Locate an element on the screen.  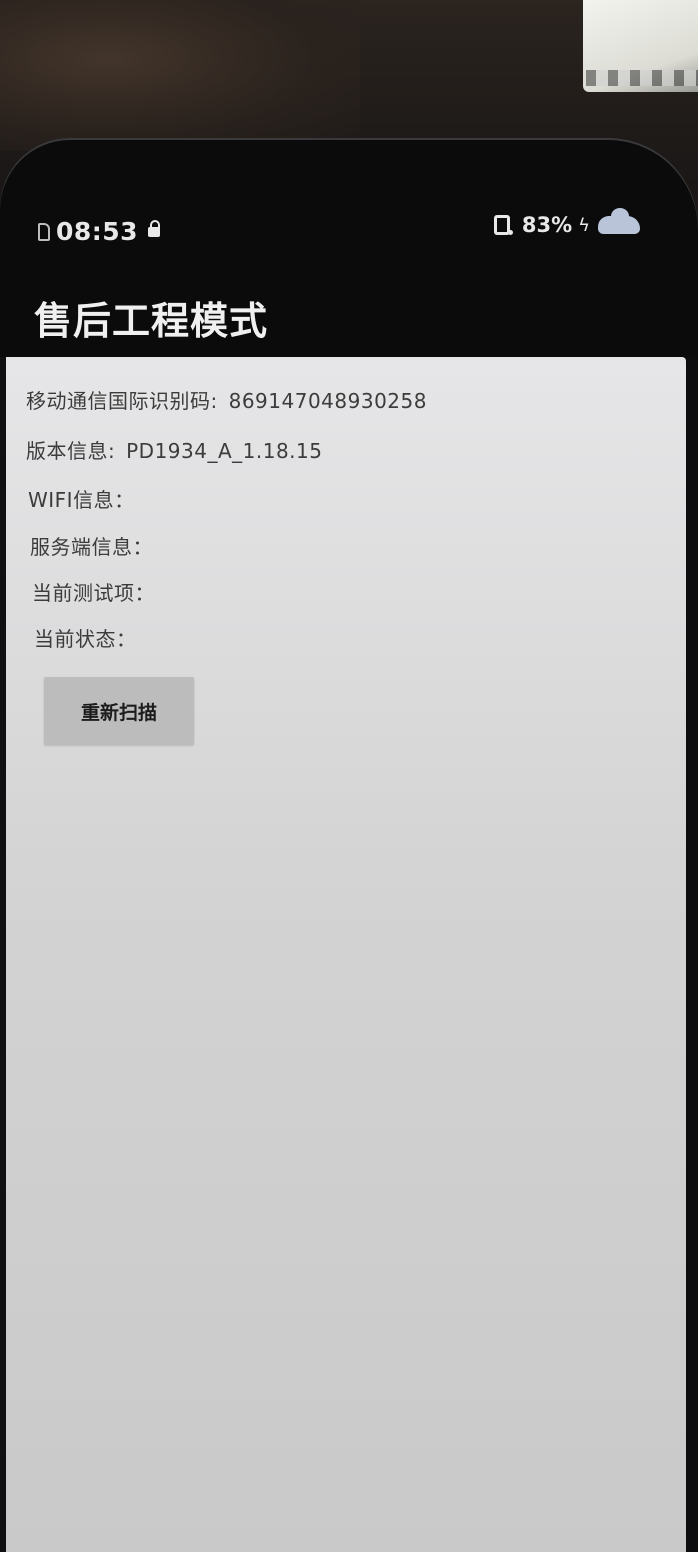
wifi-row: WIFI信息： is located at coordinates (81, 498).